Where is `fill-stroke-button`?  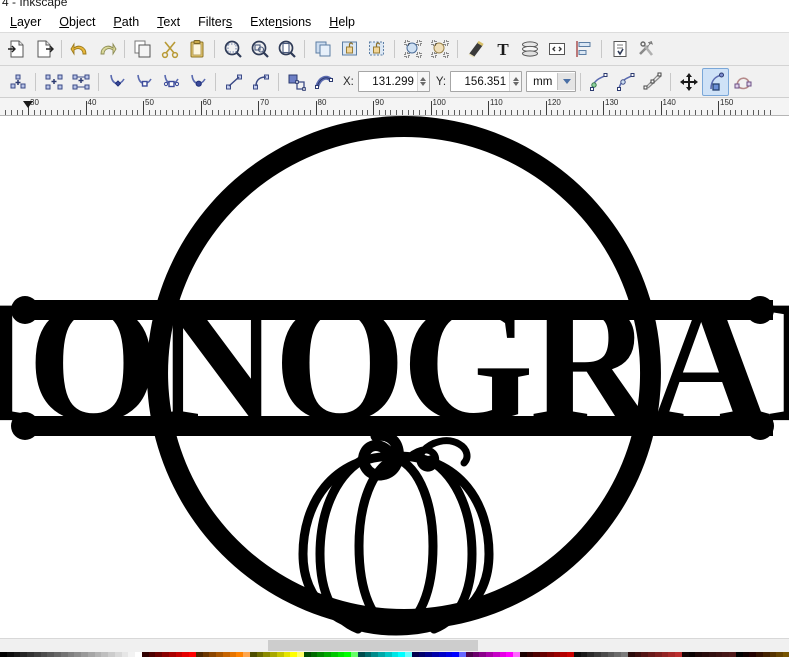 fill-stroke-button is located at coordinates (475, 49).